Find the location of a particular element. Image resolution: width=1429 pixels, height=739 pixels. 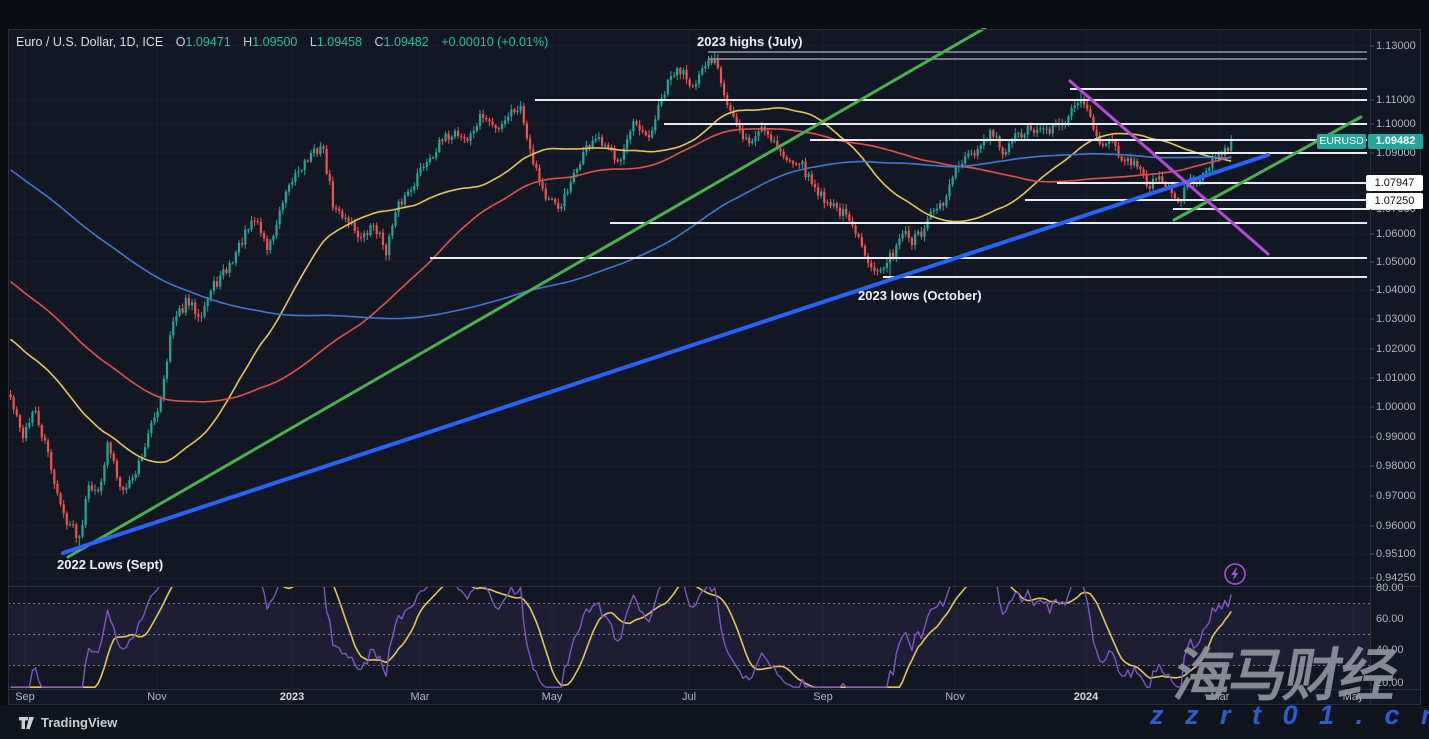

close-label: C is located at coordinates (379, 42).